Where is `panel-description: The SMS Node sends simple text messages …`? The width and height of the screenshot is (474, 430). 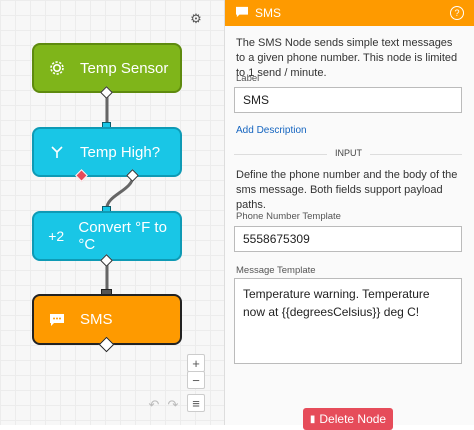 panel-description: The SMS Node sends simple text messages … is located at coordinates (347, 58).